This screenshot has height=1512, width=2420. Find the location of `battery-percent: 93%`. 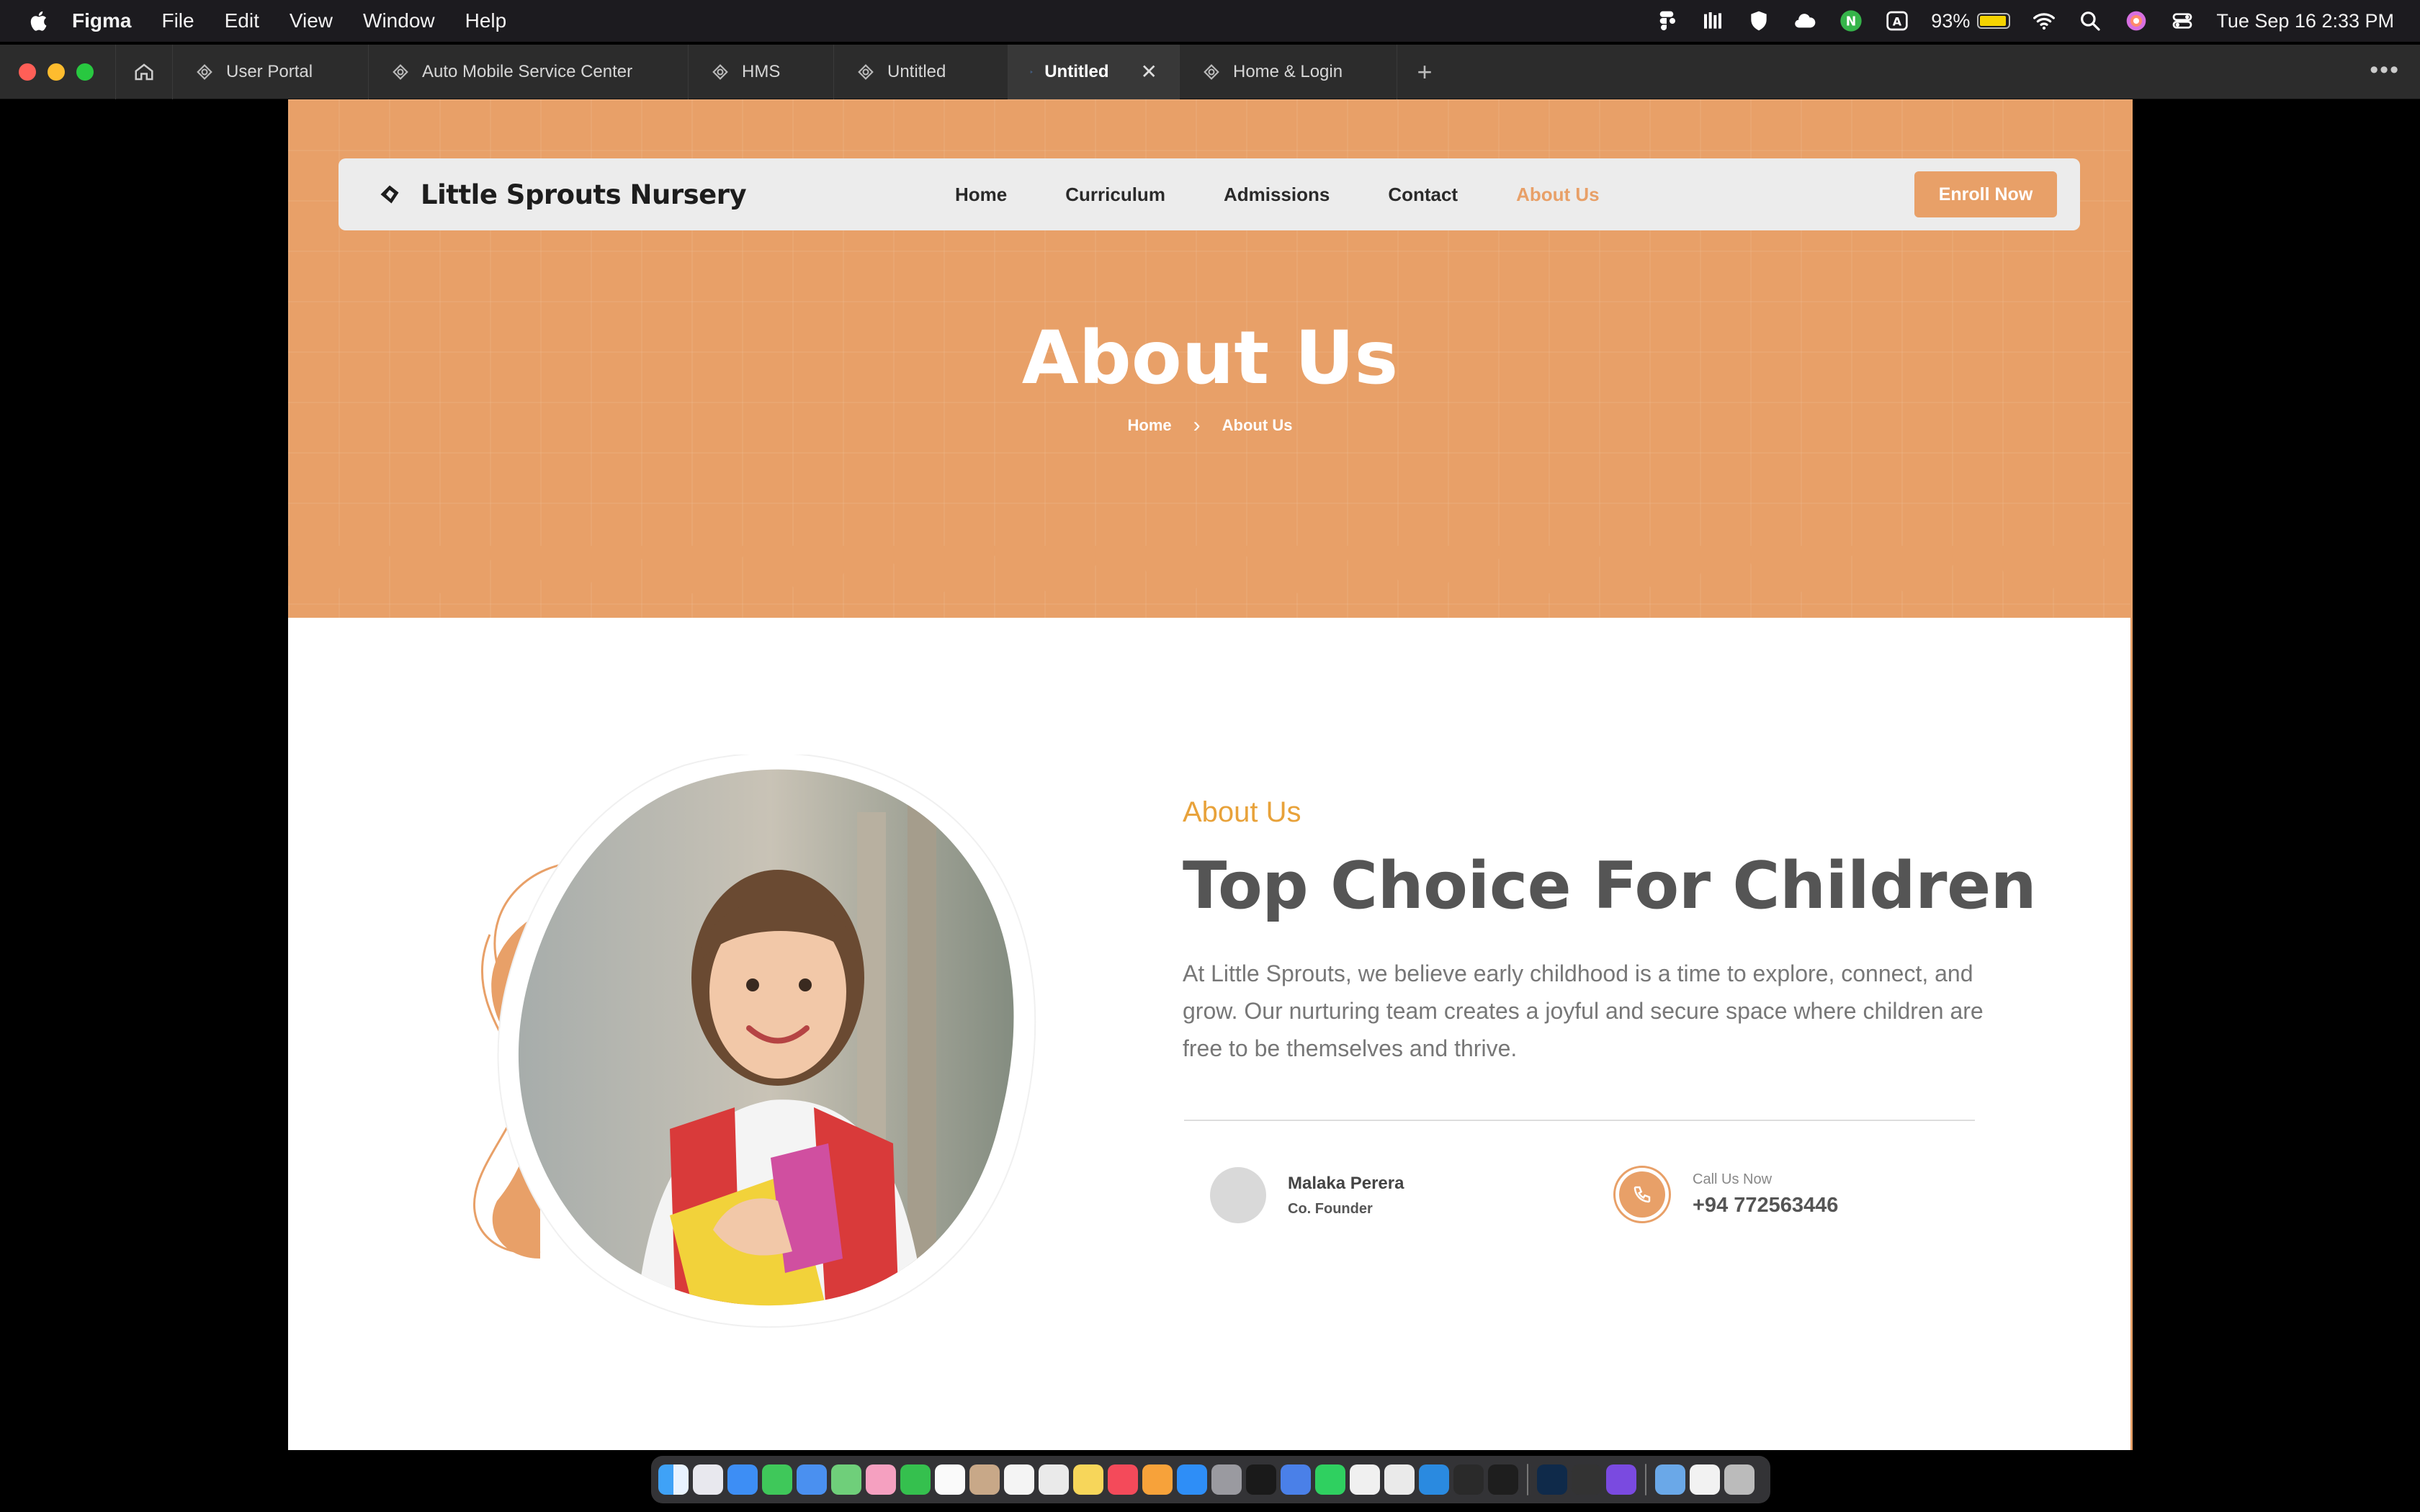

battery-percent: 93% is located at coordinates (1951, 20).